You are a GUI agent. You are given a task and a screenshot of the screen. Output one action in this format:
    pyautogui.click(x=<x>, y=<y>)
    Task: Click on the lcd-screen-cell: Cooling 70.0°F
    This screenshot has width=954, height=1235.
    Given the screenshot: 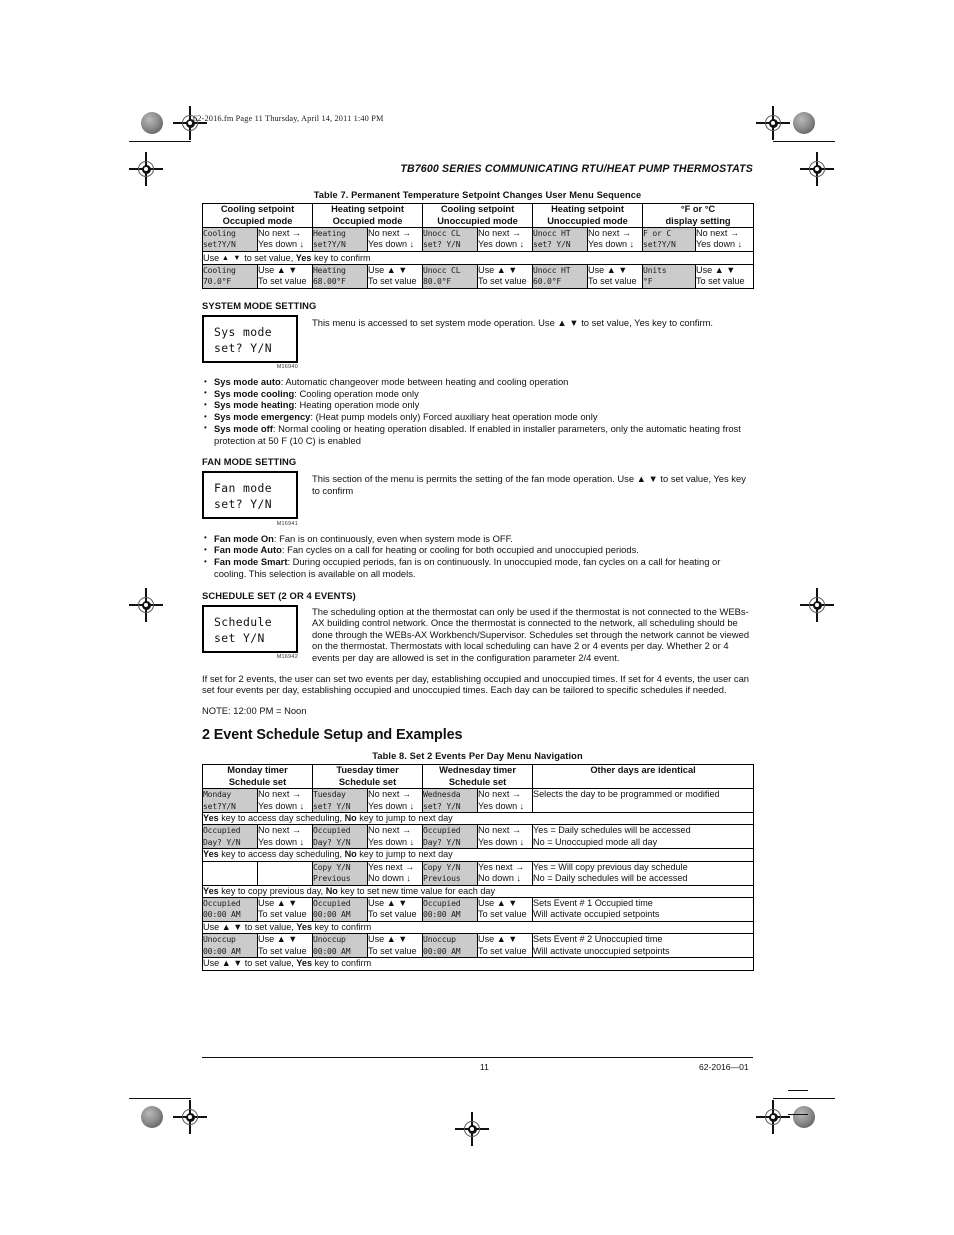 What is the action you would take?
    pyautogui.click(x=230, y=276)
    